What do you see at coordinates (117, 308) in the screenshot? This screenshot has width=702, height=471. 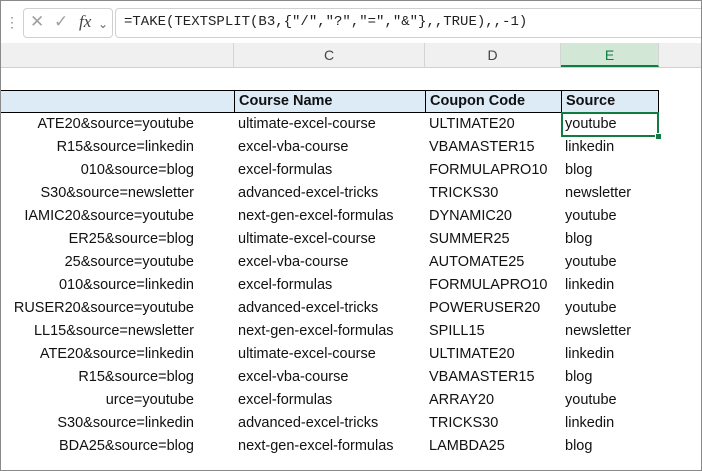 I see `url-cell: RUSER20&source=youtube` at bounding box center [117, 308].